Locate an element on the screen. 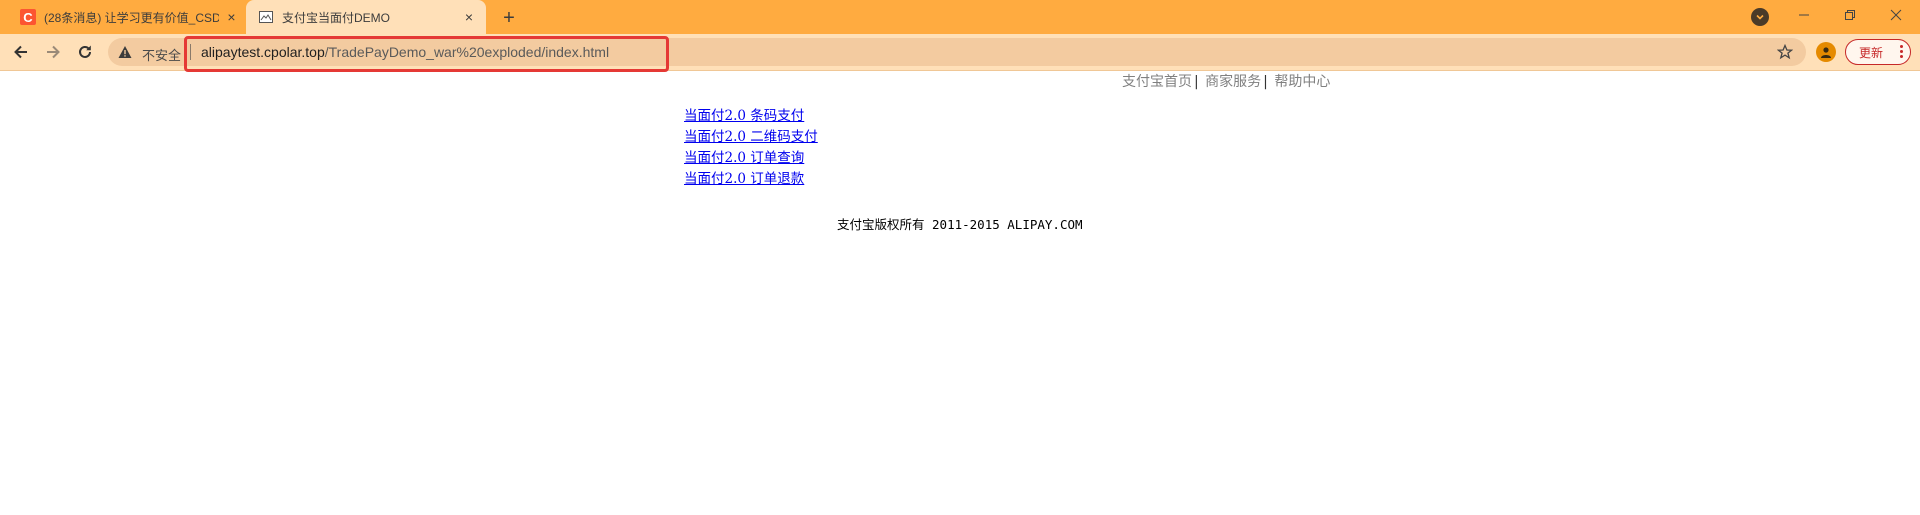  csdn-favicon-letter: C is located at coordinates (28, 17).